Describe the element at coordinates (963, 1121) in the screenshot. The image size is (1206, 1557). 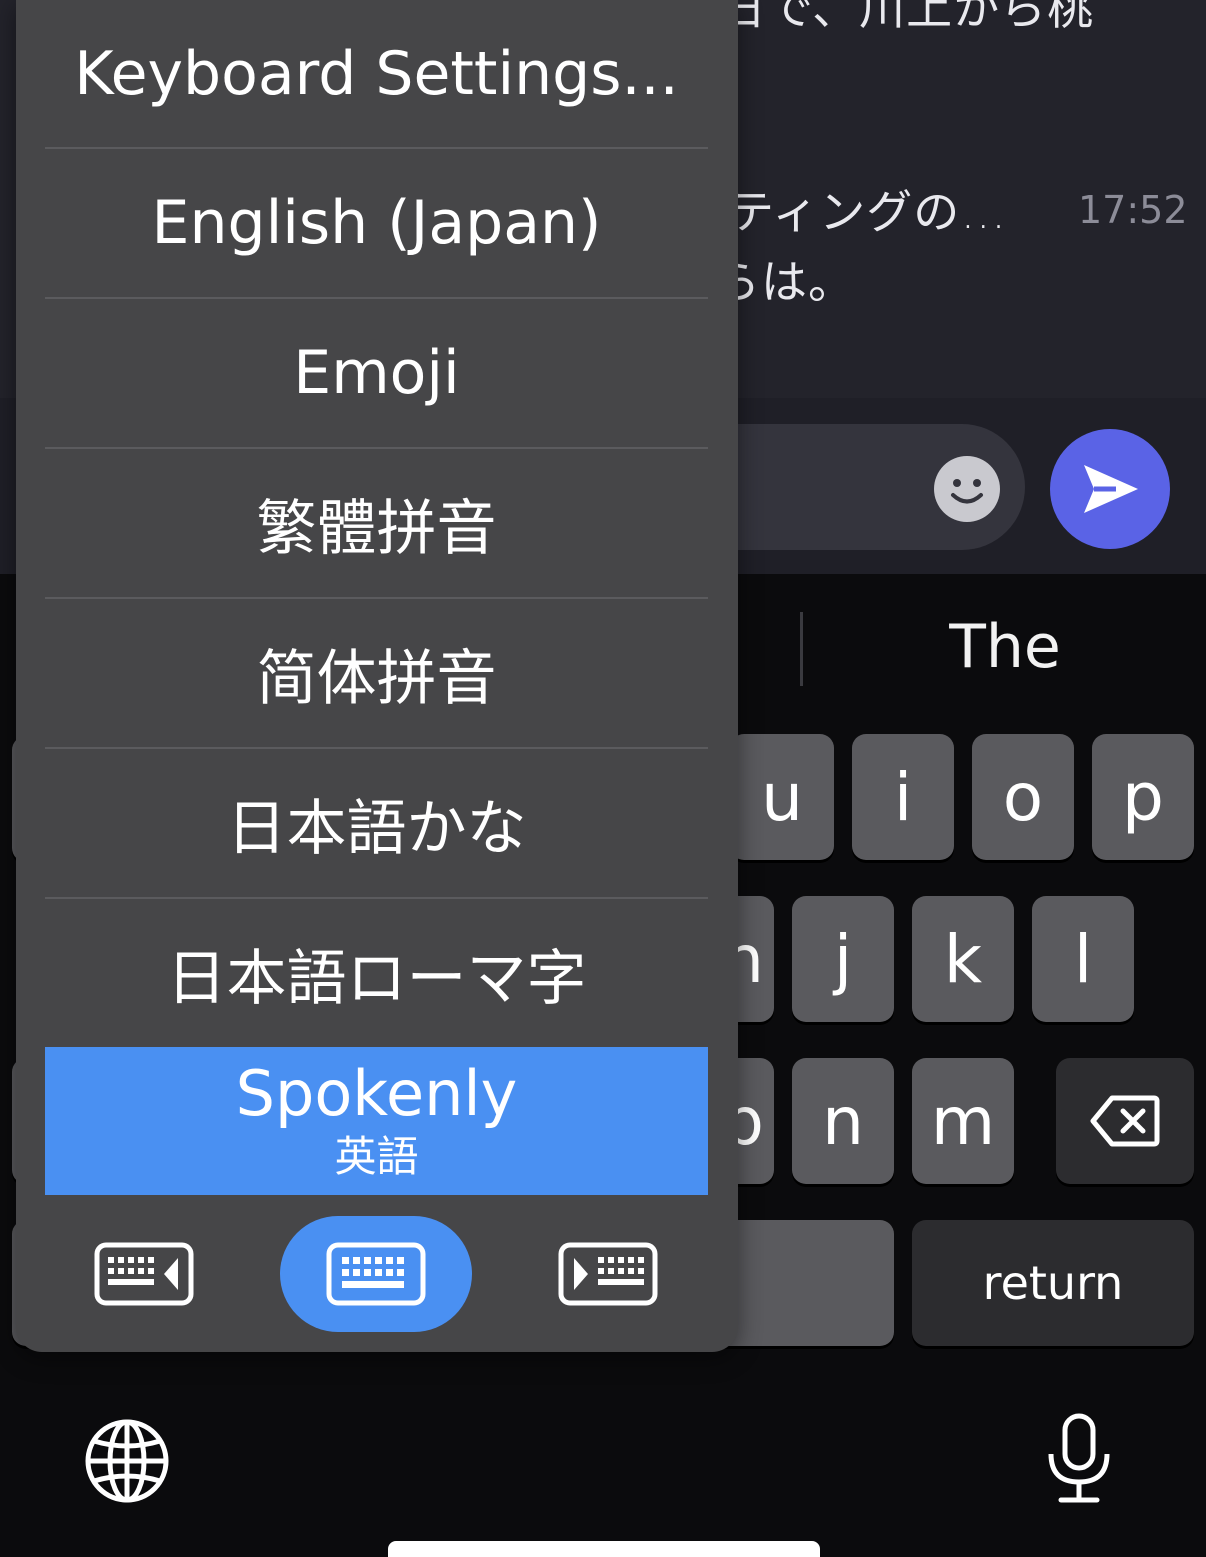
I see `key-m: m` at that location.